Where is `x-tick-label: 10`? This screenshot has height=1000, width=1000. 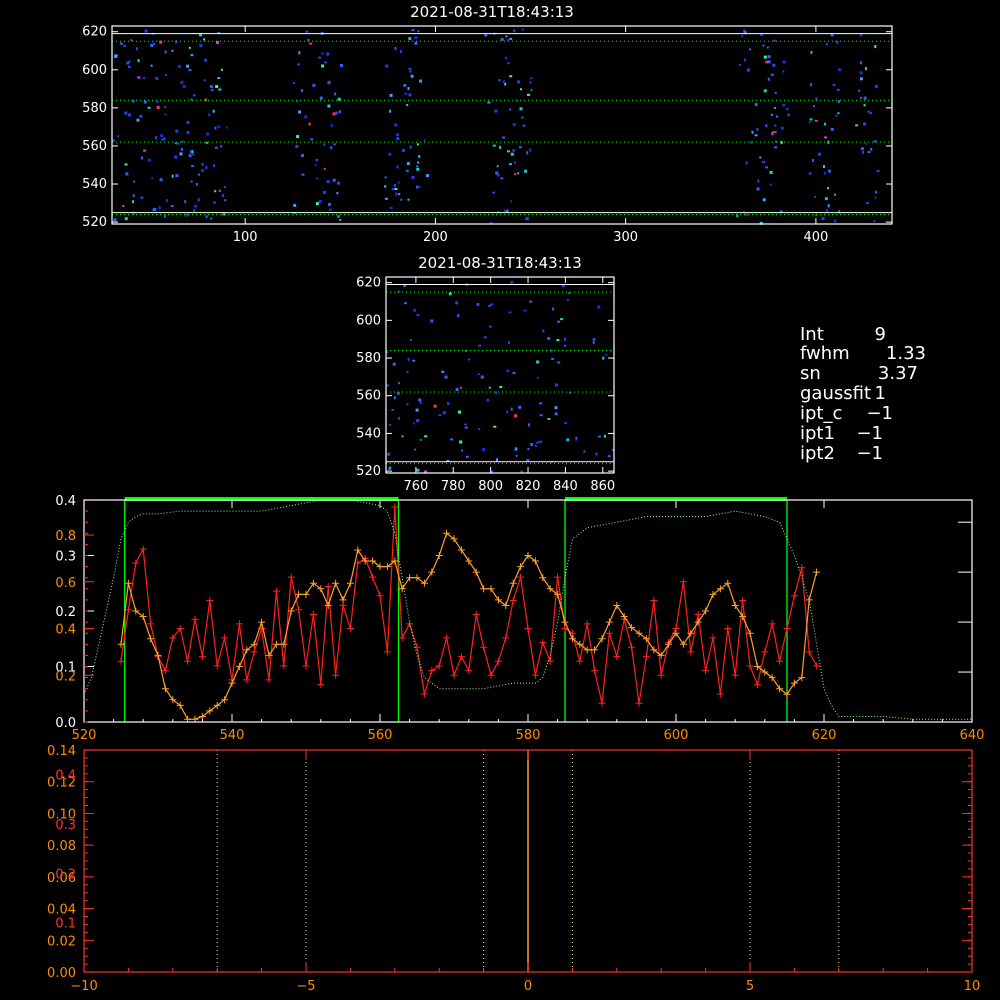
x-tick-label: 10 is located at coordinates (972, 986).